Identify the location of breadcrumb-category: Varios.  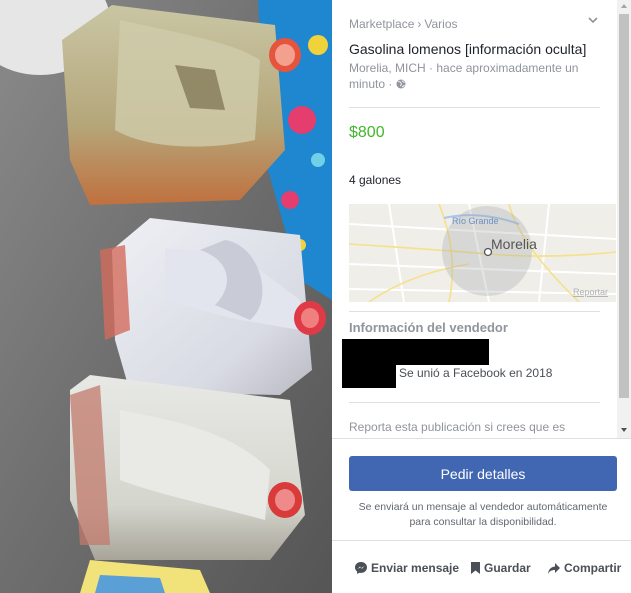
(440, 24).